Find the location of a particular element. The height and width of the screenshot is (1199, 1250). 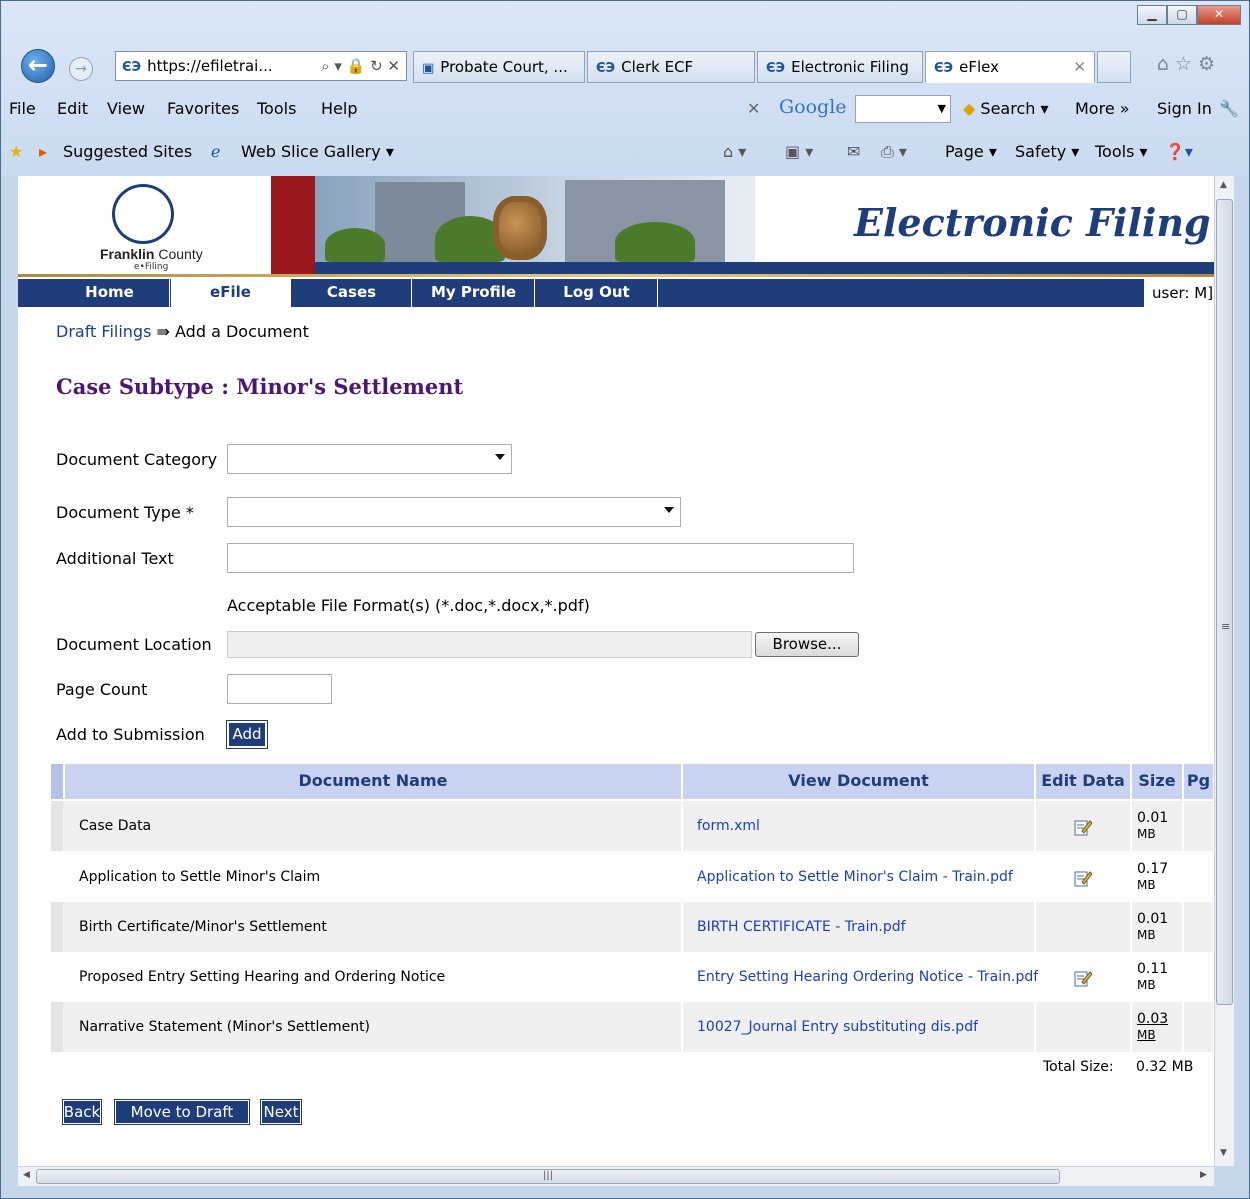

suggested-sites-link: Suggested Sites is located at coordinates (127, 151).